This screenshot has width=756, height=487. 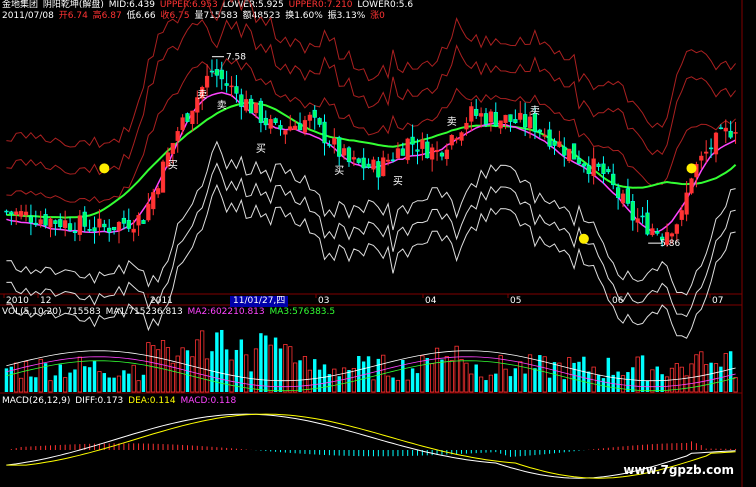 I want to click on watermark: www.7gpzb.com, so click(x=678, y=470).